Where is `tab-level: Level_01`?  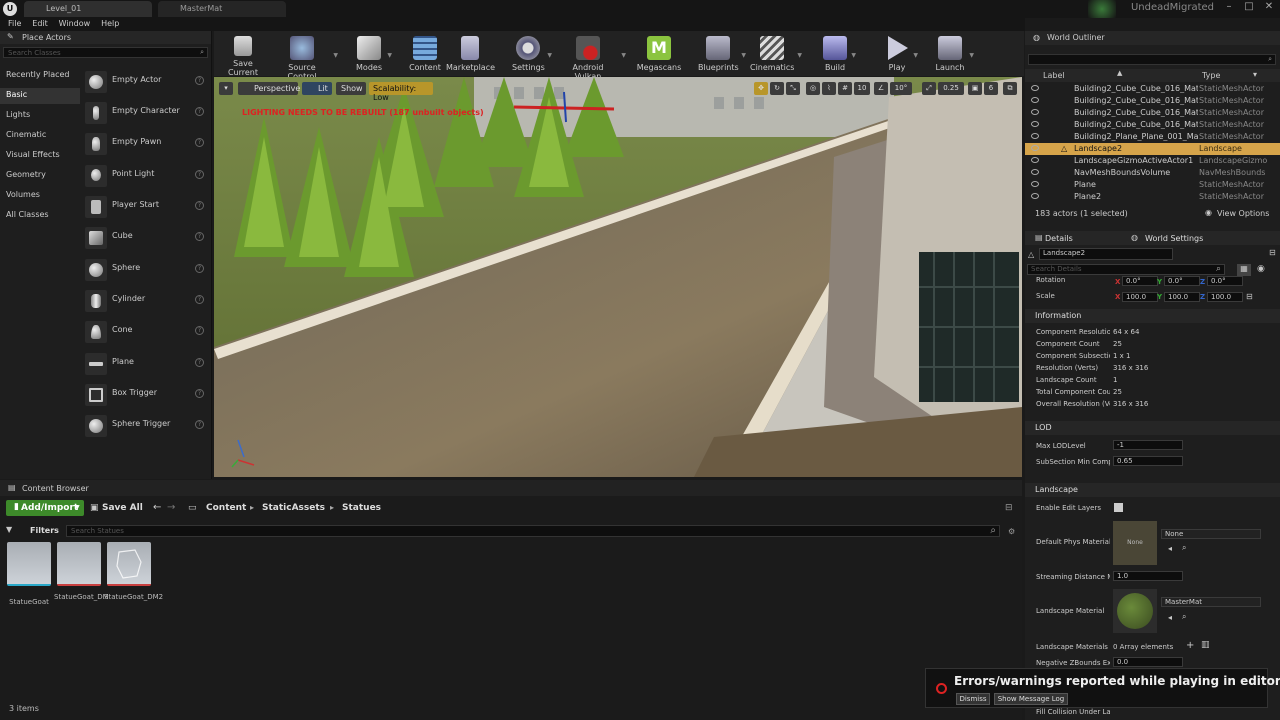
tab-level: Level_01 is located at coordinates (88, 9).